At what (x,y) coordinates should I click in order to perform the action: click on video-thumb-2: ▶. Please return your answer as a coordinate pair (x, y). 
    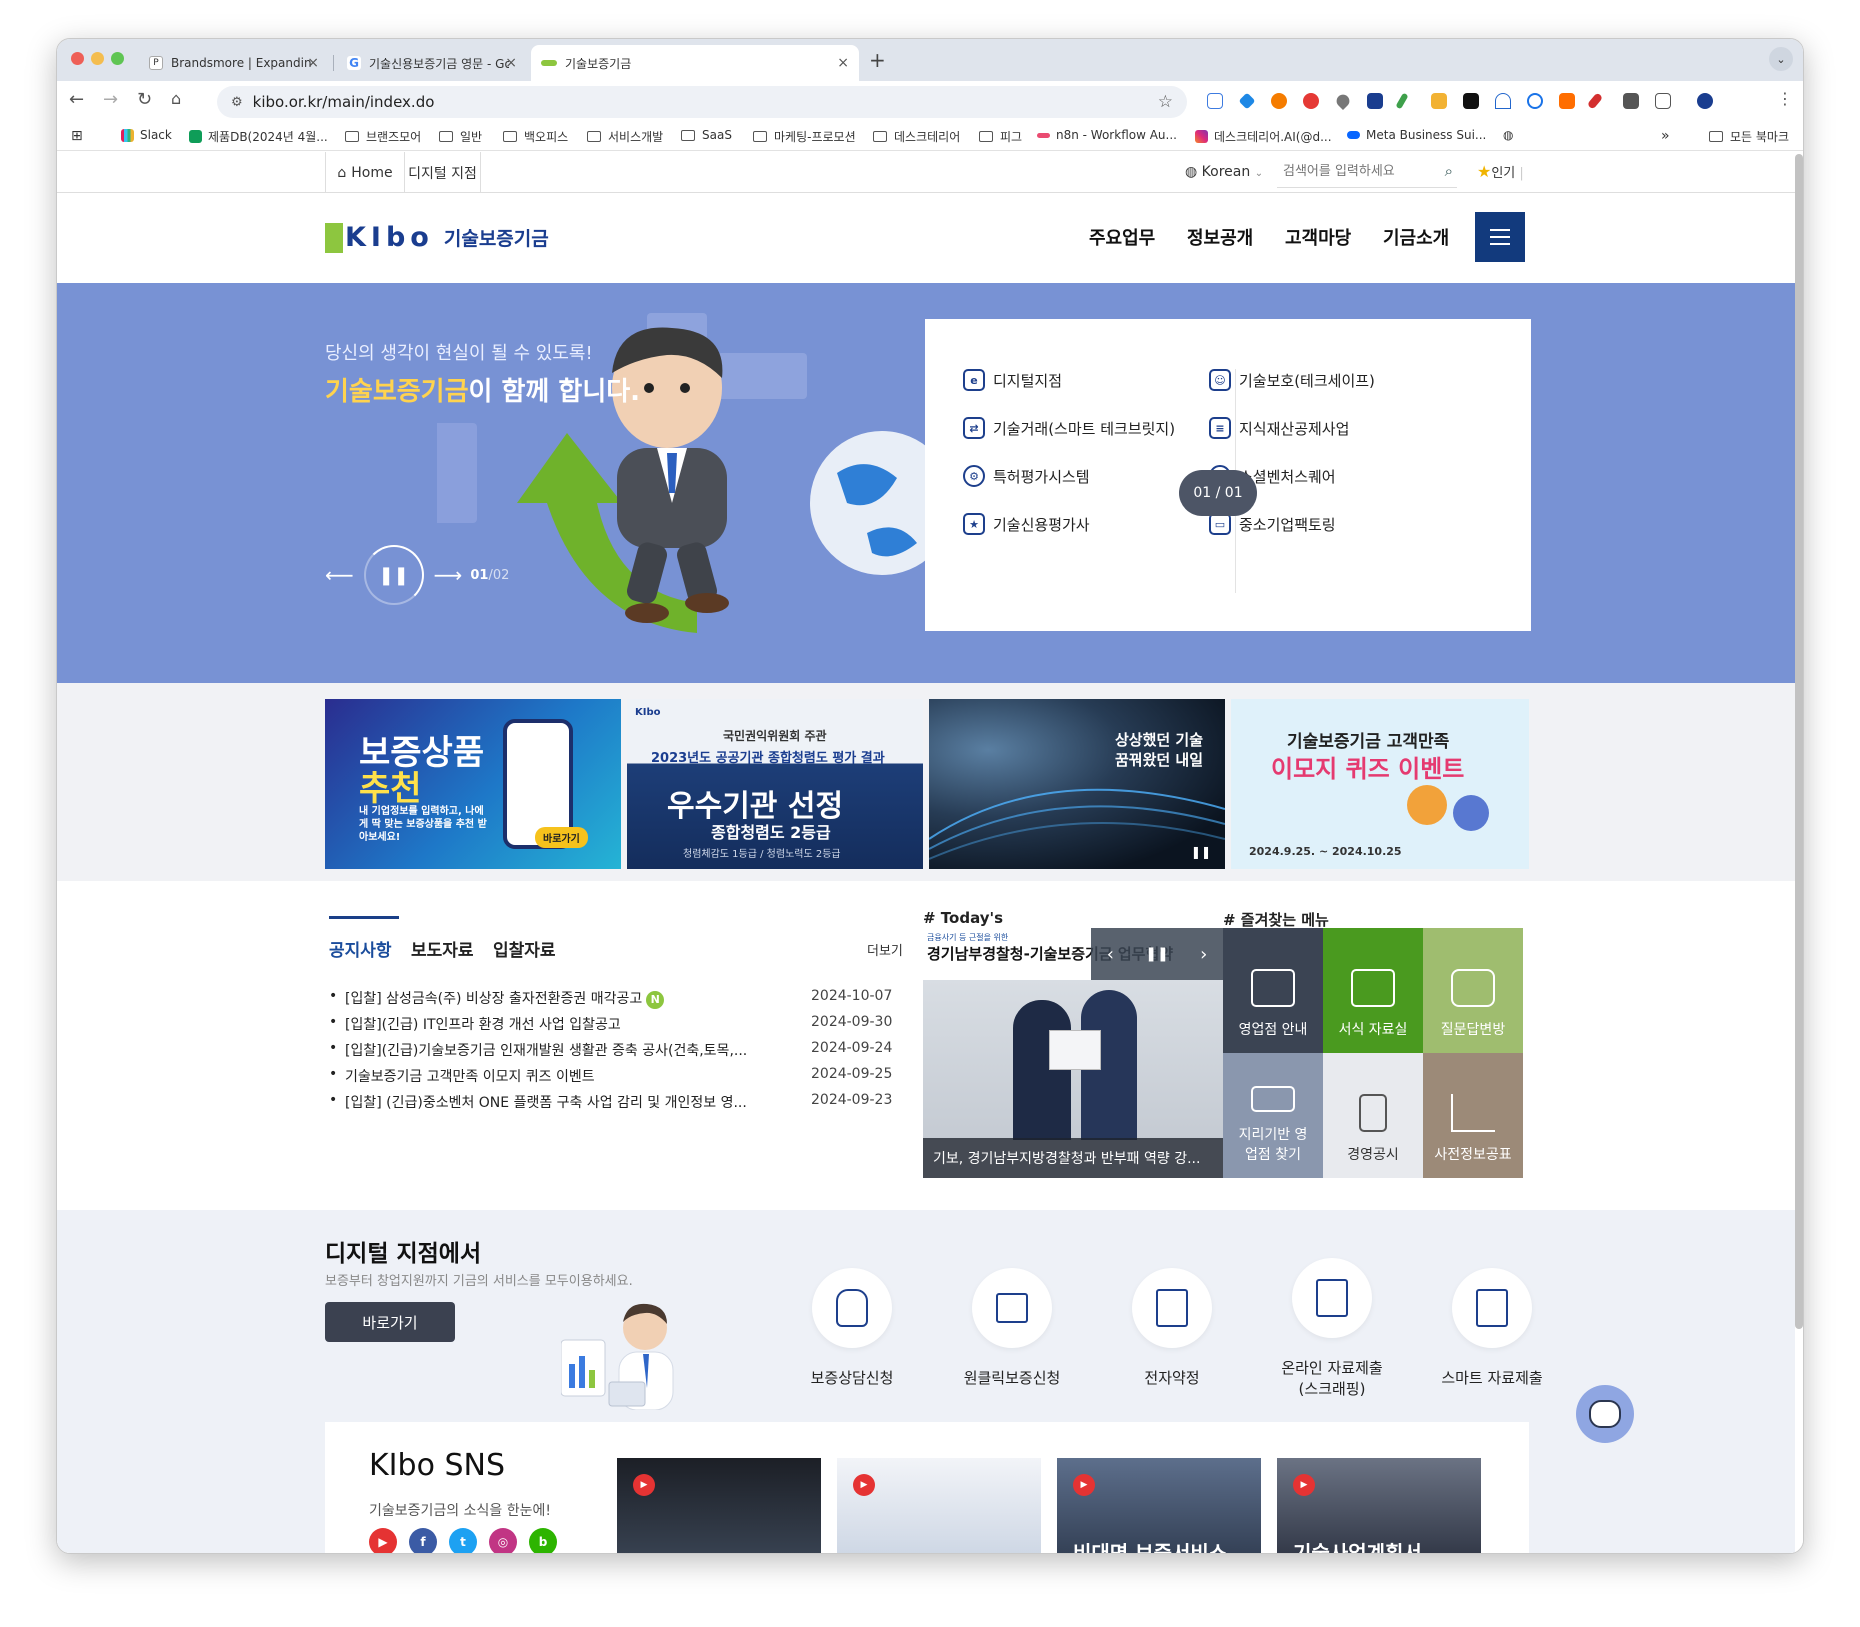
    Looking at the image, I should click on (939, 1505).